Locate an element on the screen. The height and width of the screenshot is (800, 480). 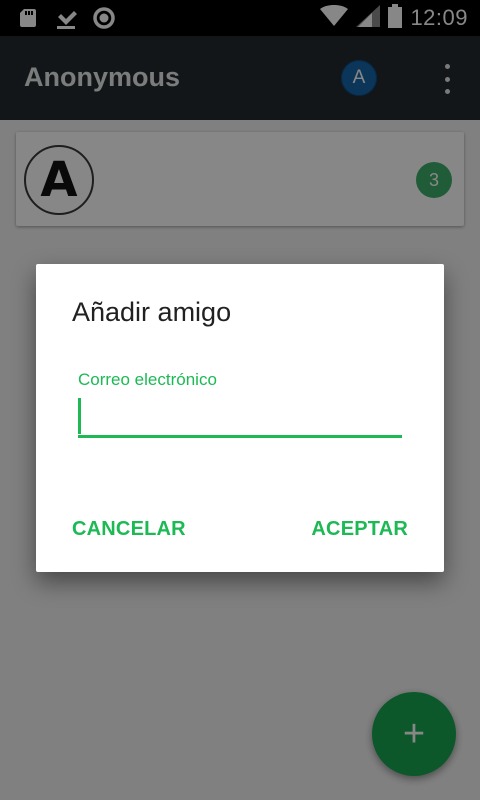
dialog-title: Añadir amigo is located at coordinates (152, 312).